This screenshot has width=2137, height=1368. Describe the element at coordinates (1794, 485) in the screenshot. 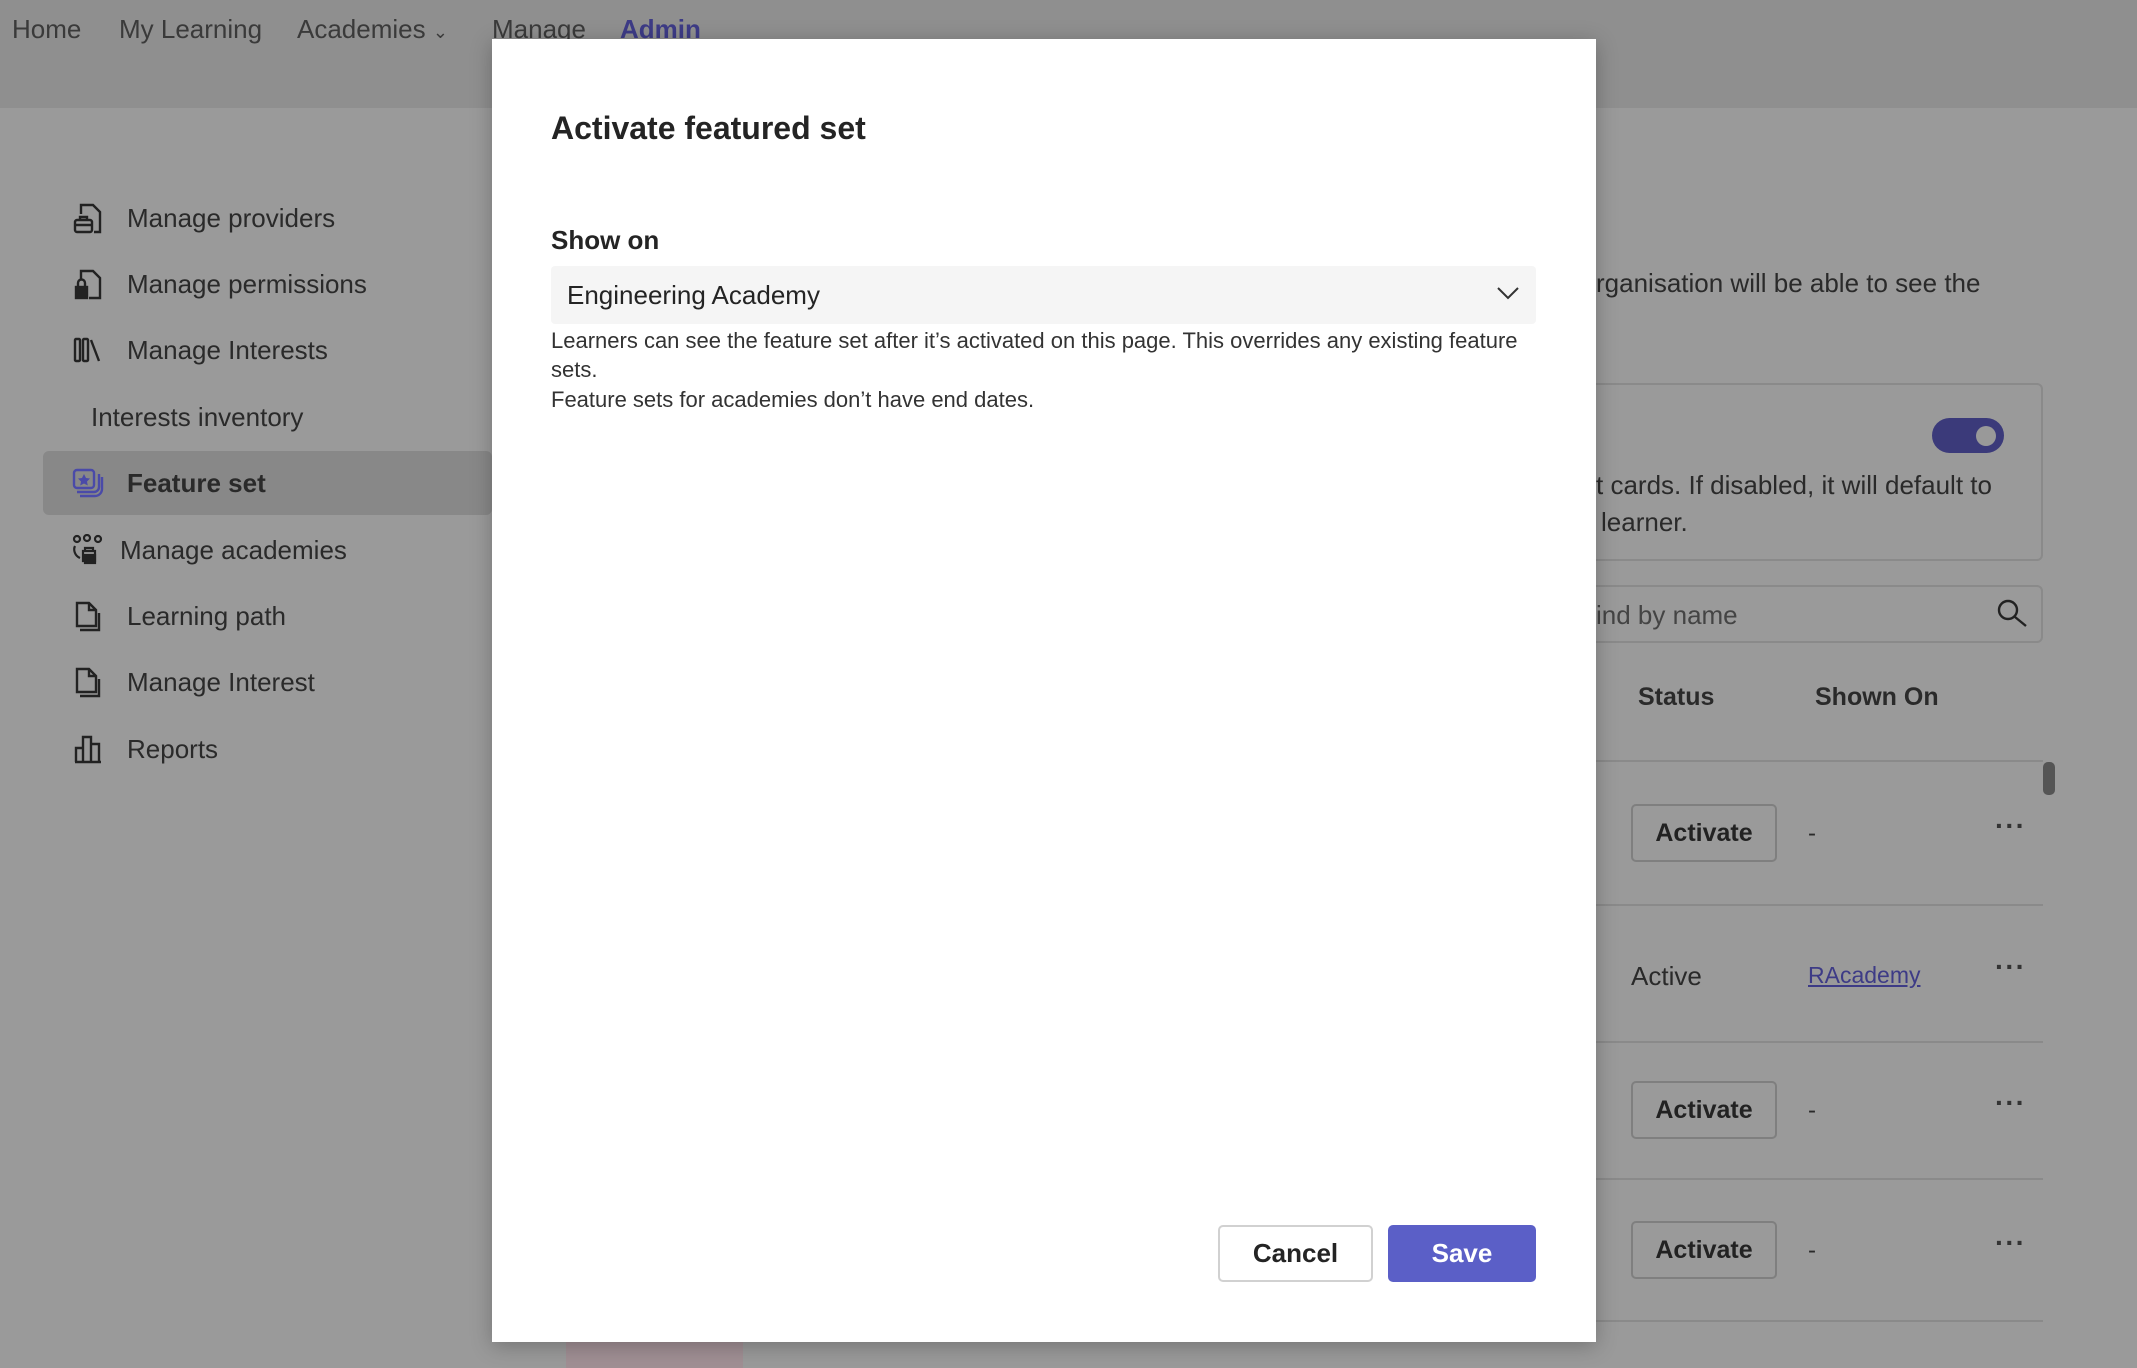

I see `card-text: t cards. If disabled, it will default to` at that location.